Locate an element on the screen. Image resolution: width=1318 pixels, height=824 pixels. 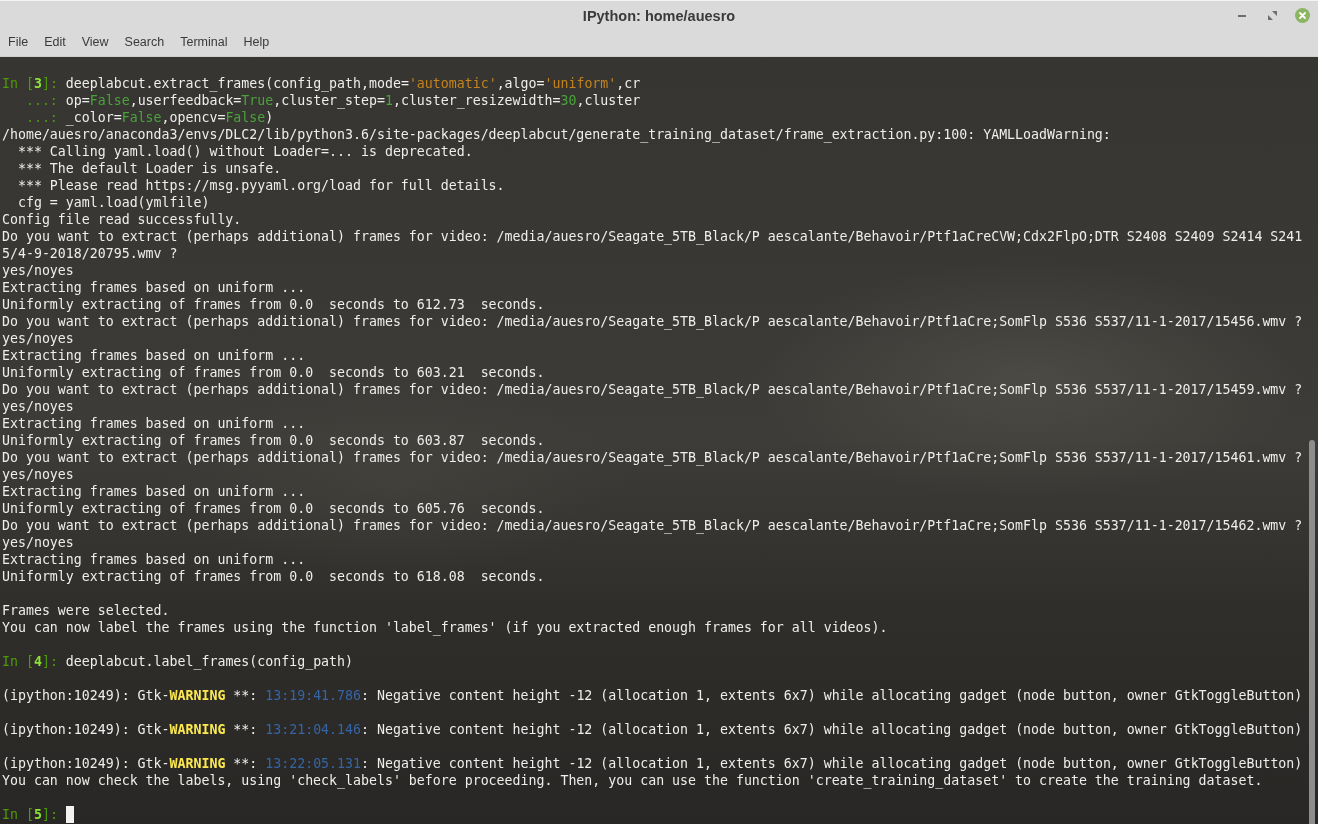
terminal-line: Do you want to extract (perhaps additional) frames for video: /media/auesro/Seagate_5TB_Black/P aescalante/Behavoir/Ptf1aCre;SomFlp S536 S537/11-1-2017/15461.wmv ? is located at coordinates (652, 457).